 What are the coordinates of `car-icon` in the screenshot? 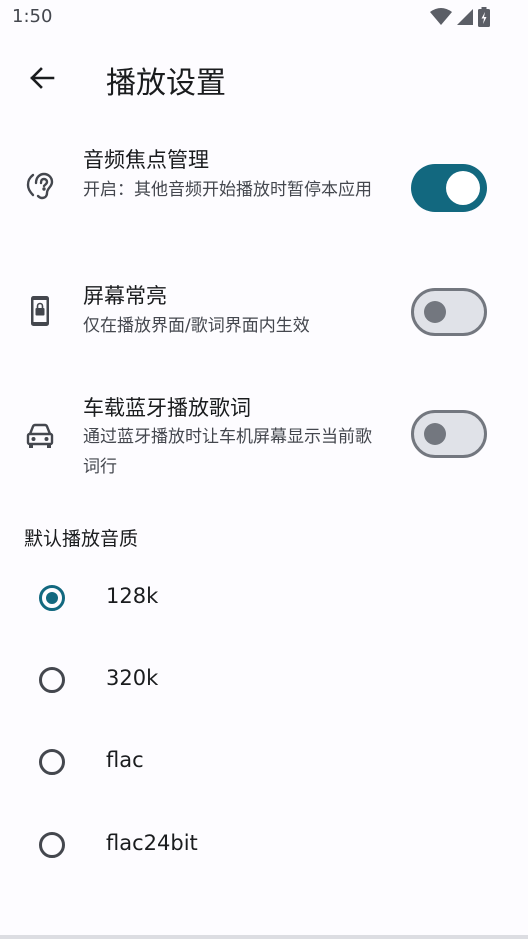 It's located at (40, 436).